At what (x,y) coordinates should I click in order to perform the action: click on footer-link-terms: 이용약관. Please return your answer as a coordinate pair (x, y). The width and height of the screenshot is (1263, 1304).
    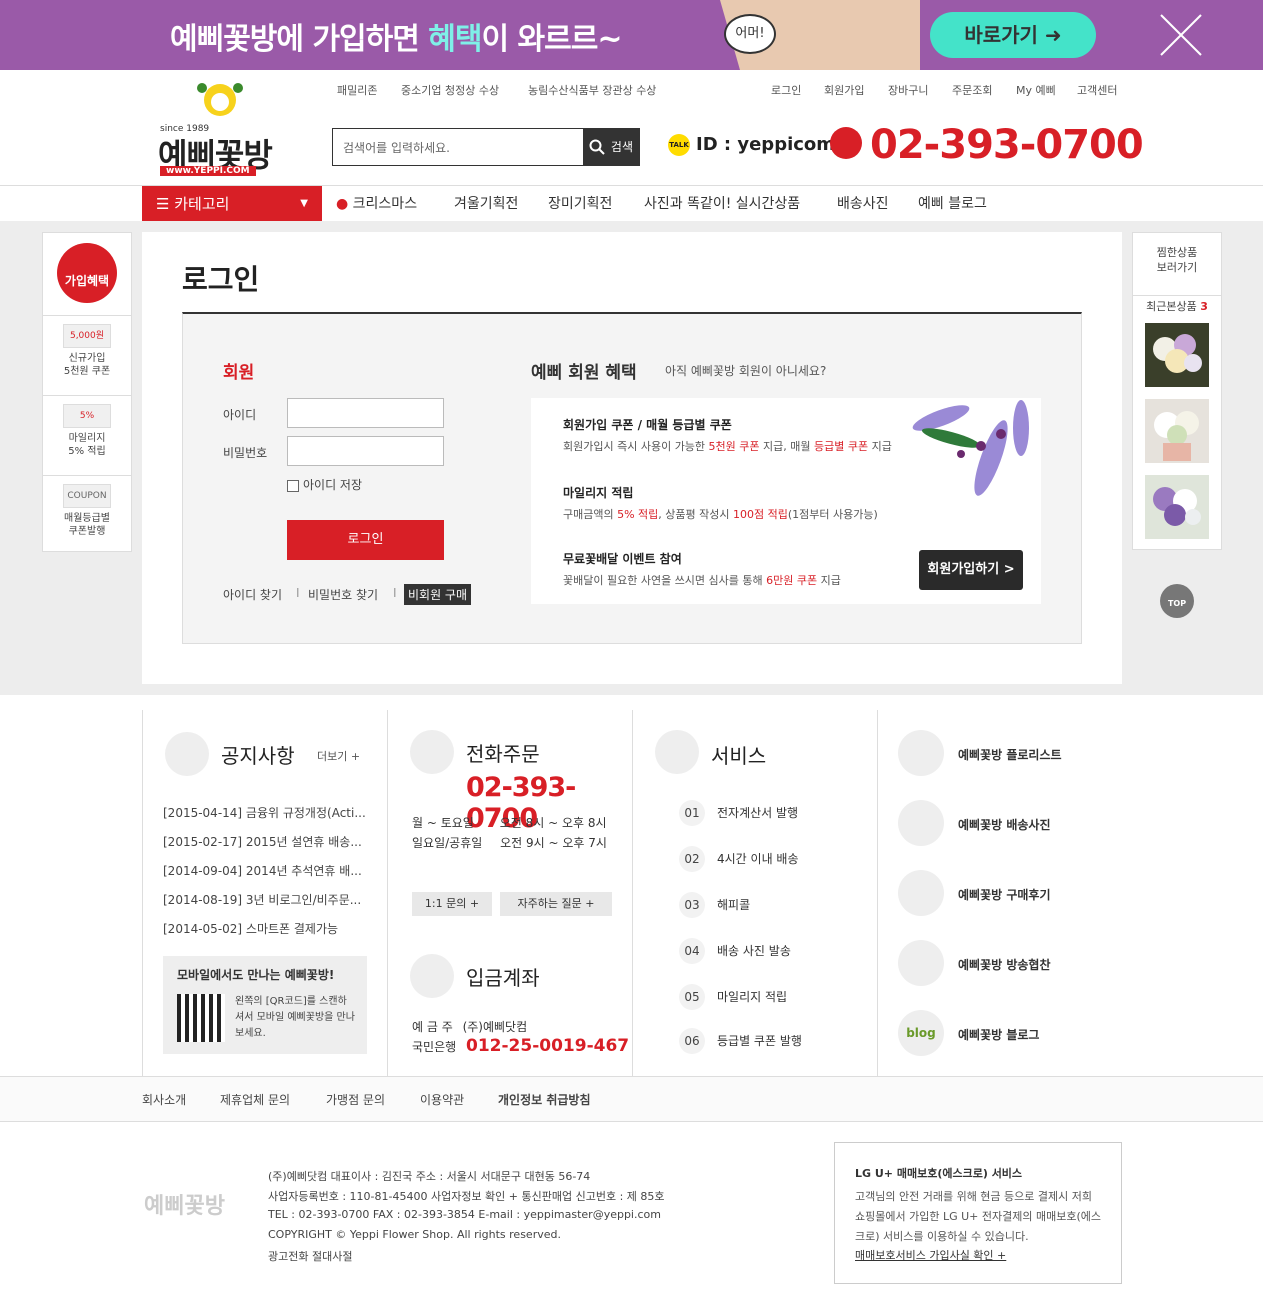
    Looking at the image, I should click on (442, 1099).